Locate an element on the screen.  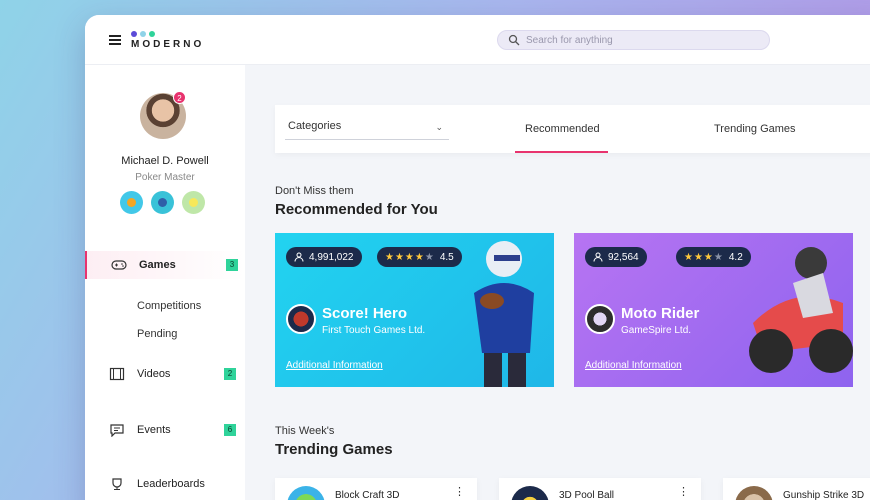
recommended-kicker: Don't Miss them is located at coordinates (314, 191).